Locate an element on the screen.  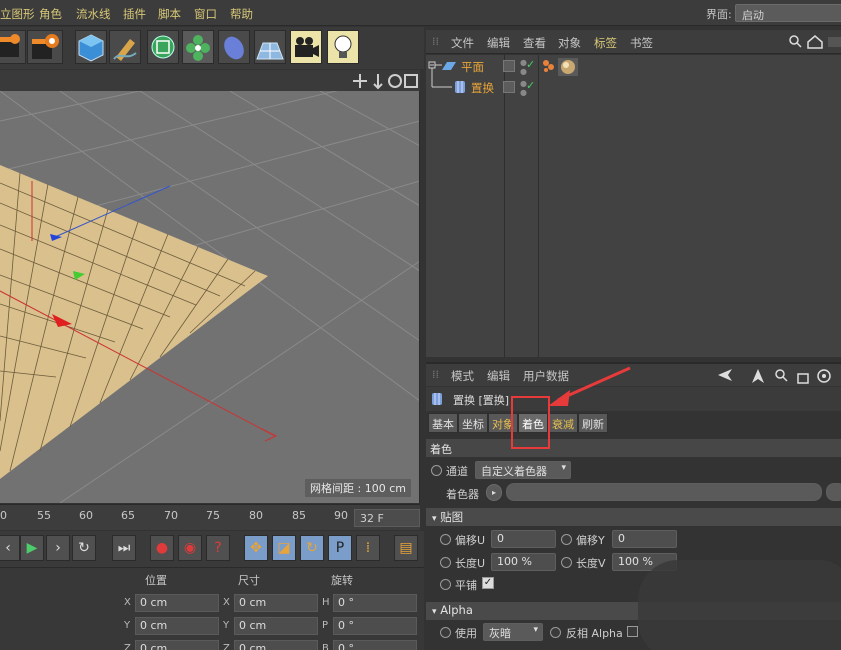
lightbulb-icon is located at coordinates (343, 46).